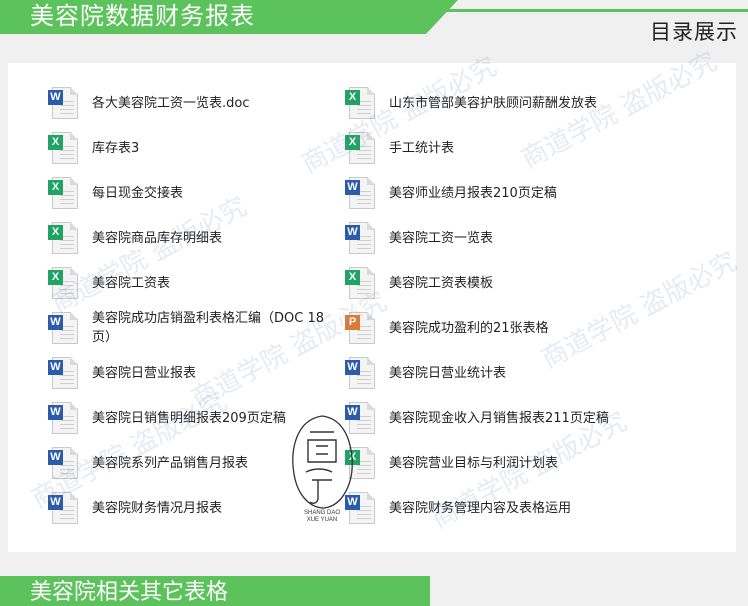 This screenshot has width=748, height=606. What do you see at coordinates (129, 592) in the screenshot?
I see `section-title: 美容院相关其它表格` at bounding box center [129, 592].